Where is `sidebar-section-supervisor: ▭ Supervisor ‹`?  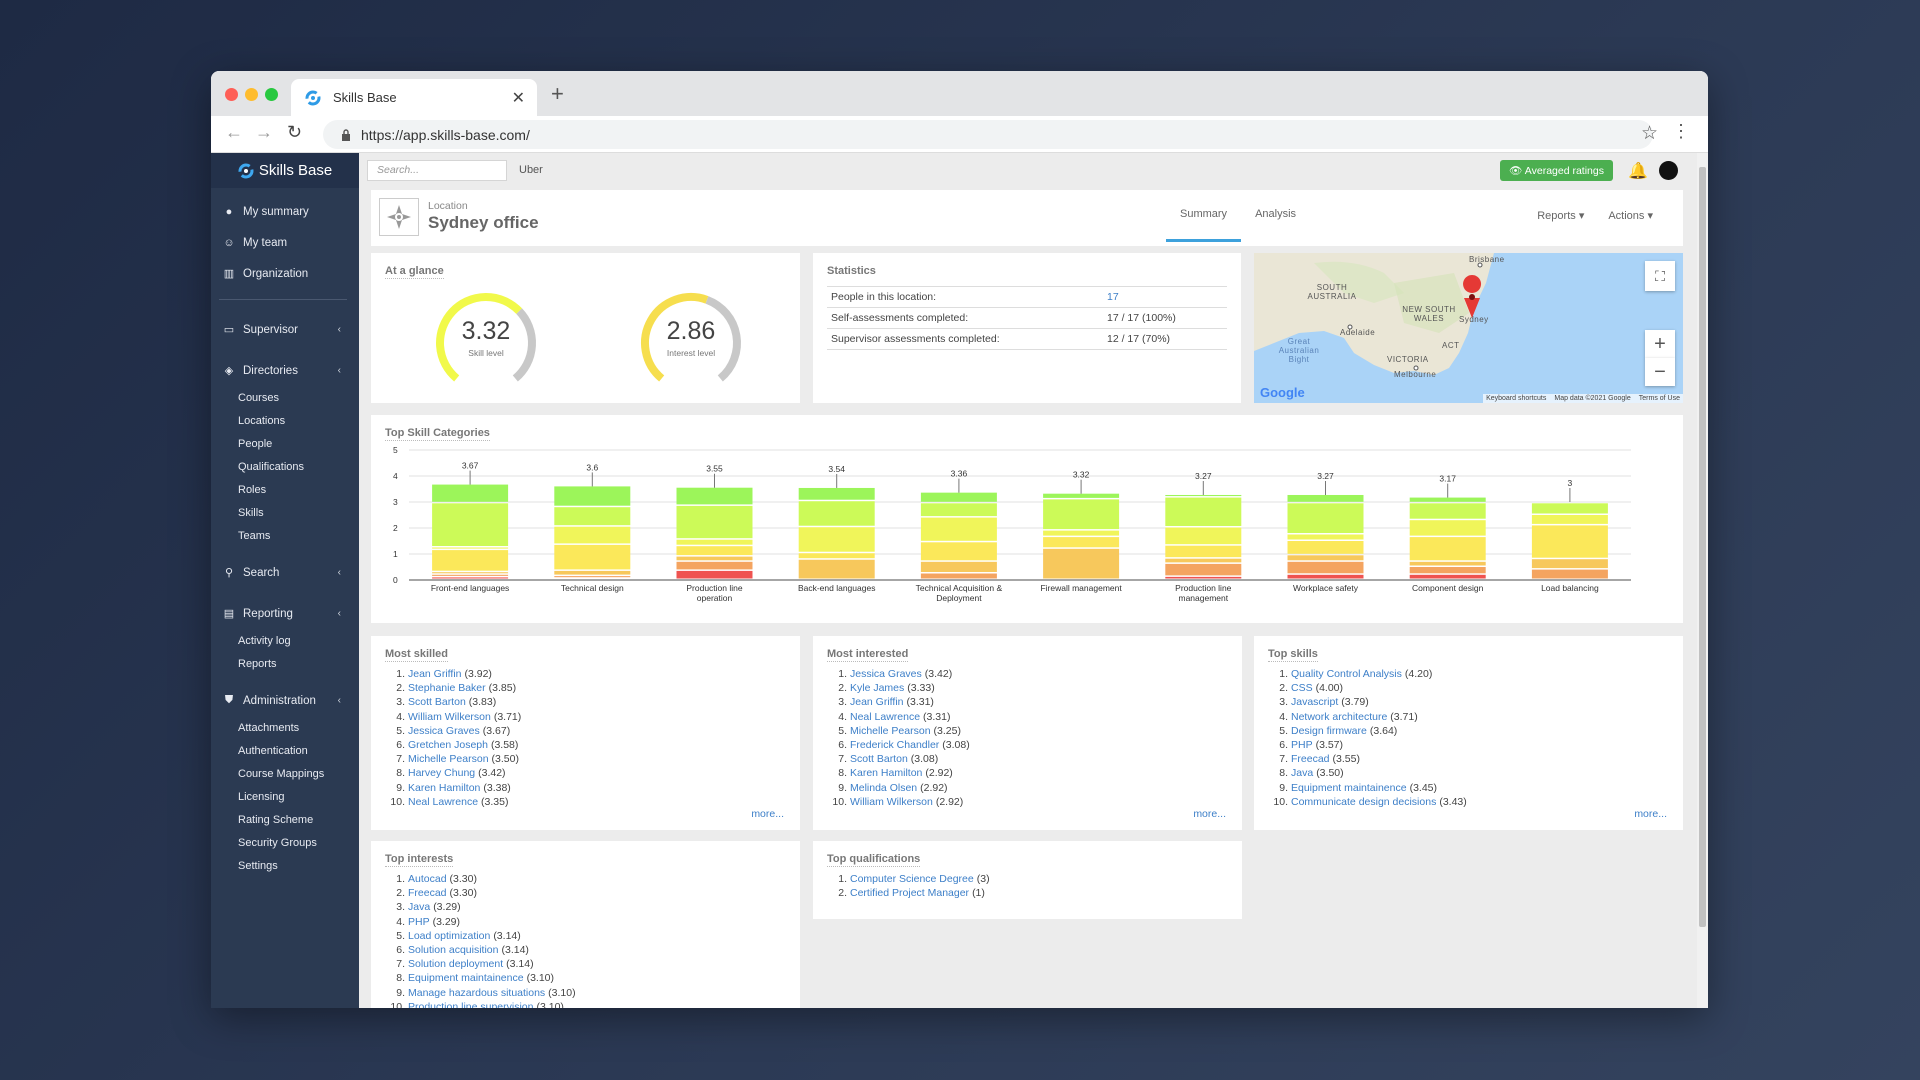
sidebar-section-supervisor: ▭ Supervisor ‹ is located at coordinates (285, 329).